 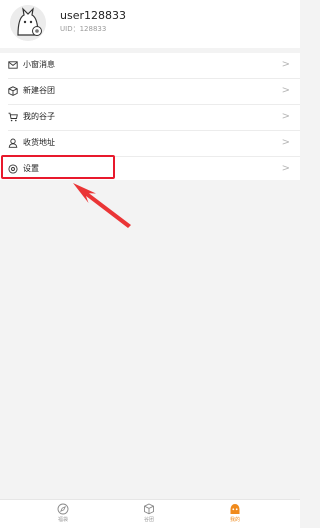 I want to click on tab-mine: 我的, so click(x=235, y=513).